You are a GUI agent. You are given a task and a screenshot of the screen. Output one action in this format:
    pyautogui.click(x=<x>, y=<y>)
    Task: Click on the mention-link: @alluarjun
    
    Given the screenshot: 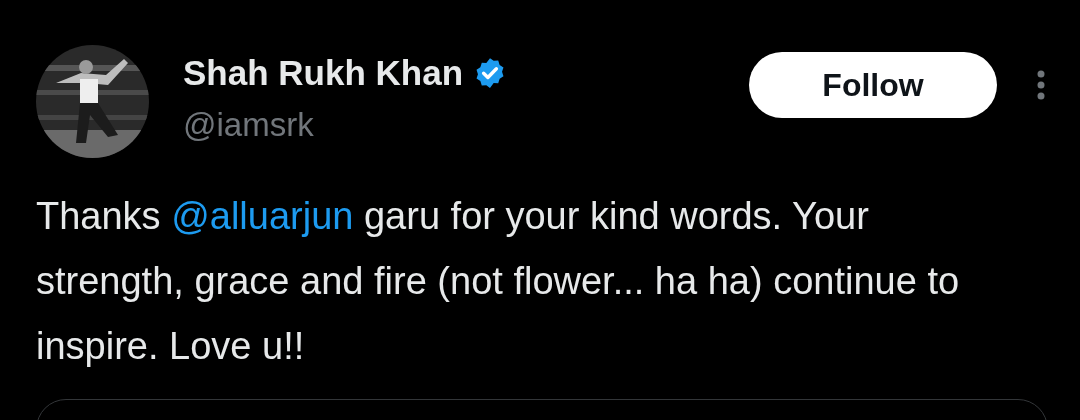 What is the action you would take?
    pyautogui.click(x=262, y=216)
    